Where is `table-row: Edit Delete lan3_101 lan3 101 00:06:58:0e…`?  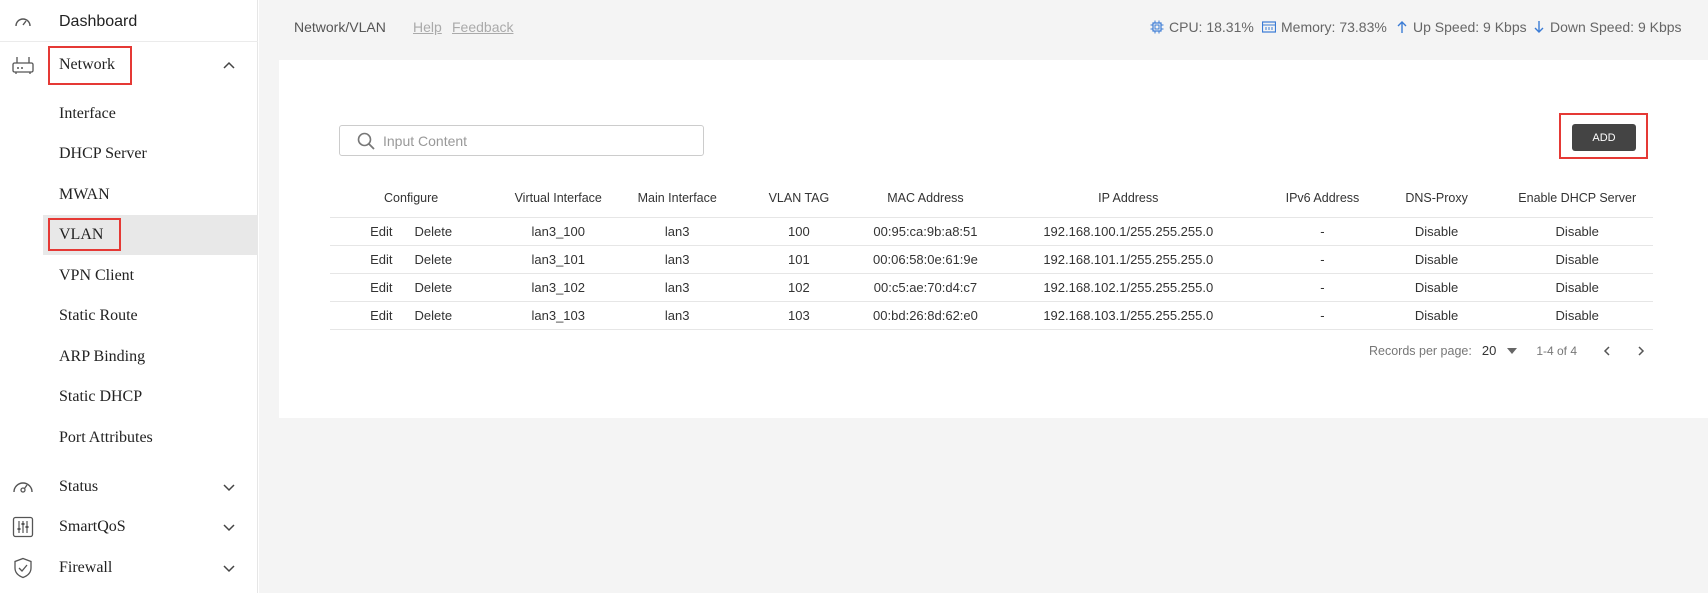
table-row: Edit Delete lan3_101 lan3 101 00:06:58:0e… is located at coordinates (991, 258).